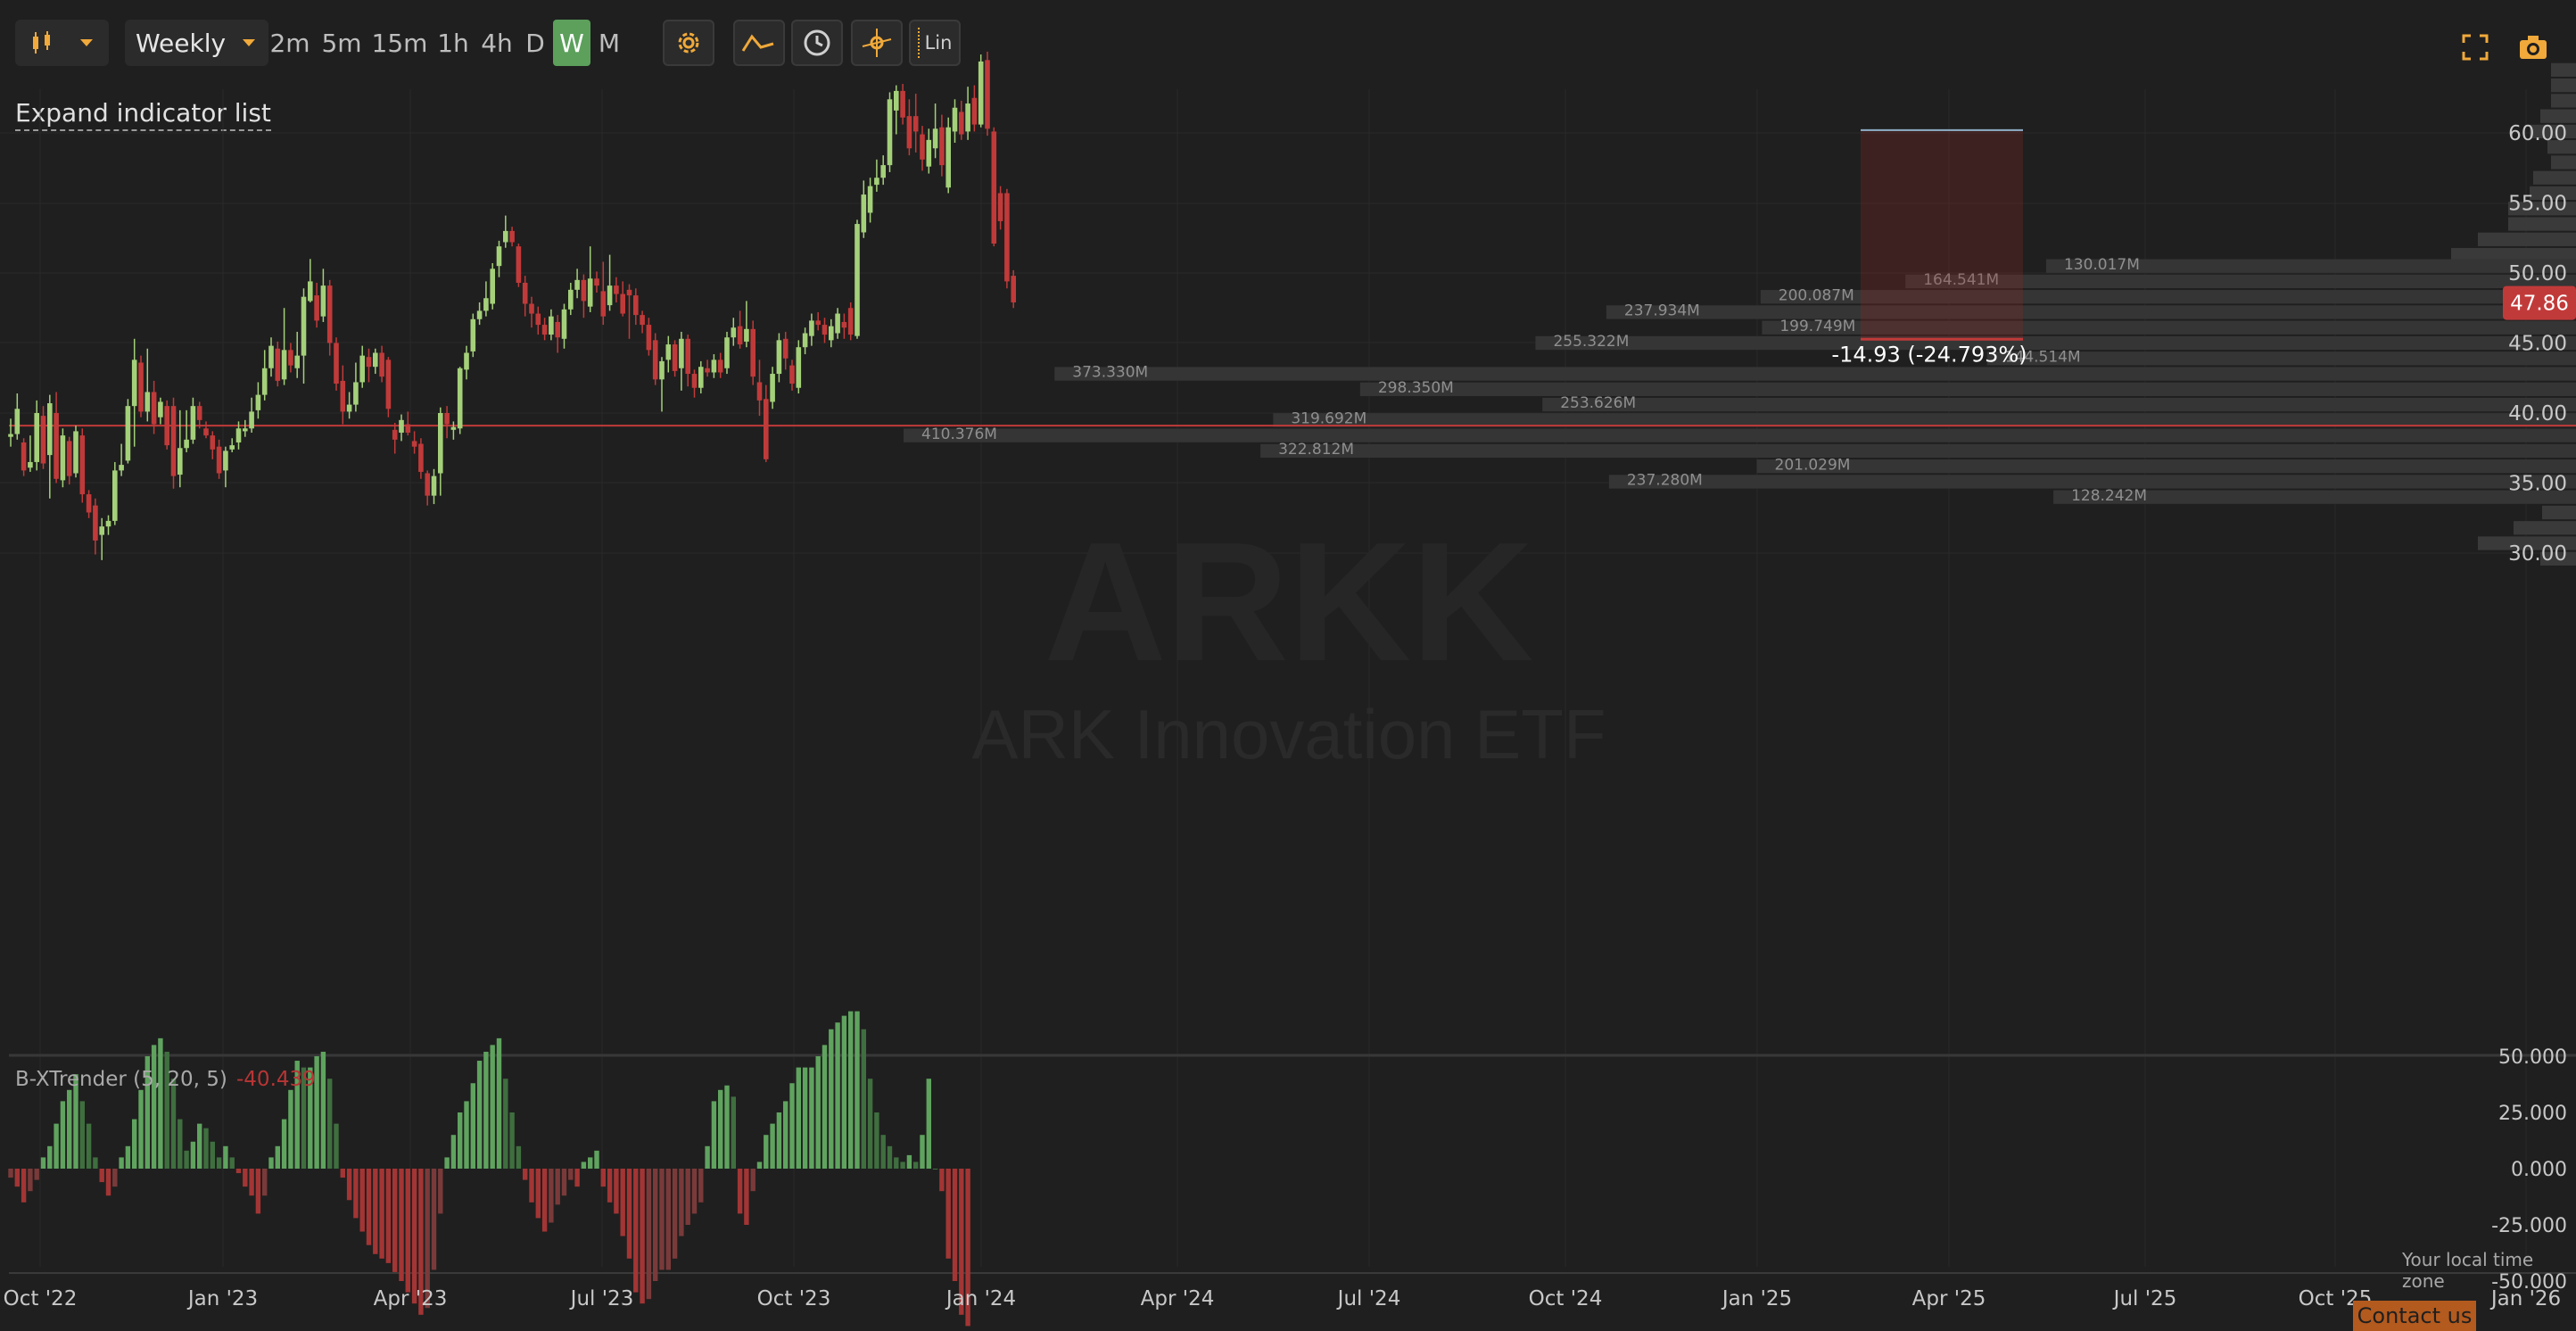 The image size is (2576, 1331). I want to click on volume-profile-label: 253.626M, so click(1598, 403).